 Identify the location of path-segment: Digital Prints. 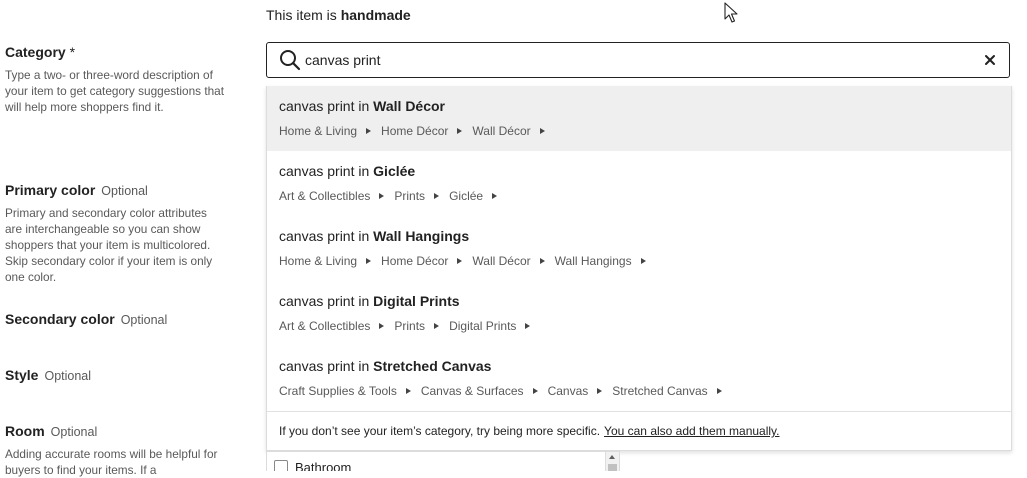
(483, 326).